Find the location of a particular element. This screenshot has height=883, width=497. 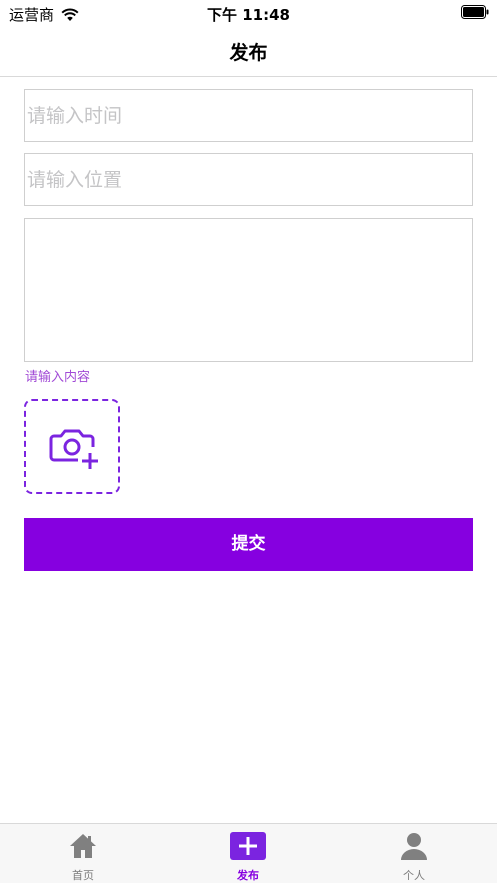

add-photo-button is located at coordinates (72, 446).